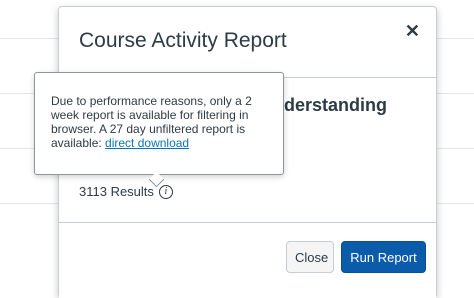 The height and width of the screenshot is (298, 474). I want to click on results-count: 3113 Results i, so click(126, 191).